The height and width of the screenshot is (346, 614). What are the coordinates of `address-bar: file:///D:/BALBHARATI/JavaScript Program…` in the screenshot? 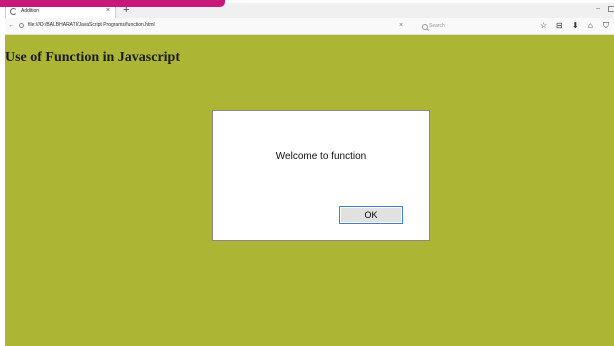 It's located at (91, 25).